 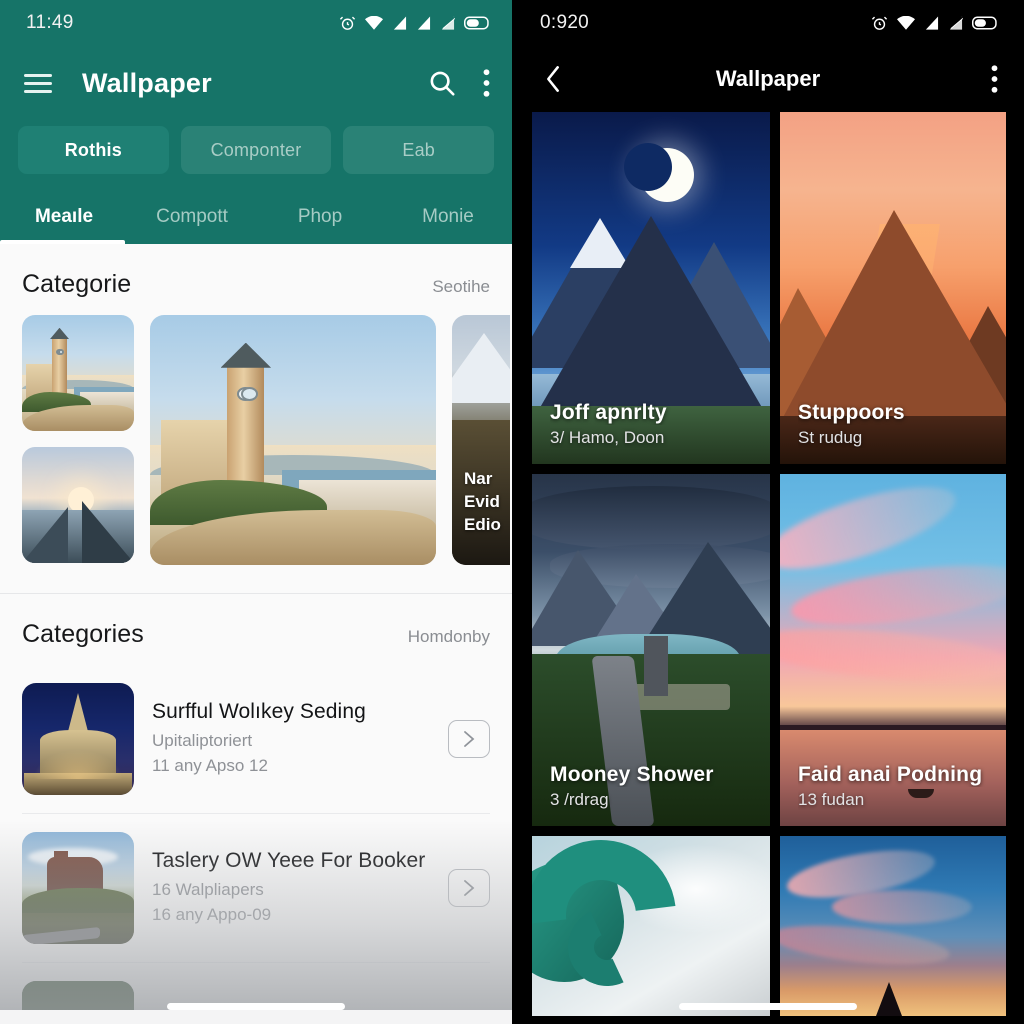 I want to click on thumbnail-column, so click(x=78, y=440).